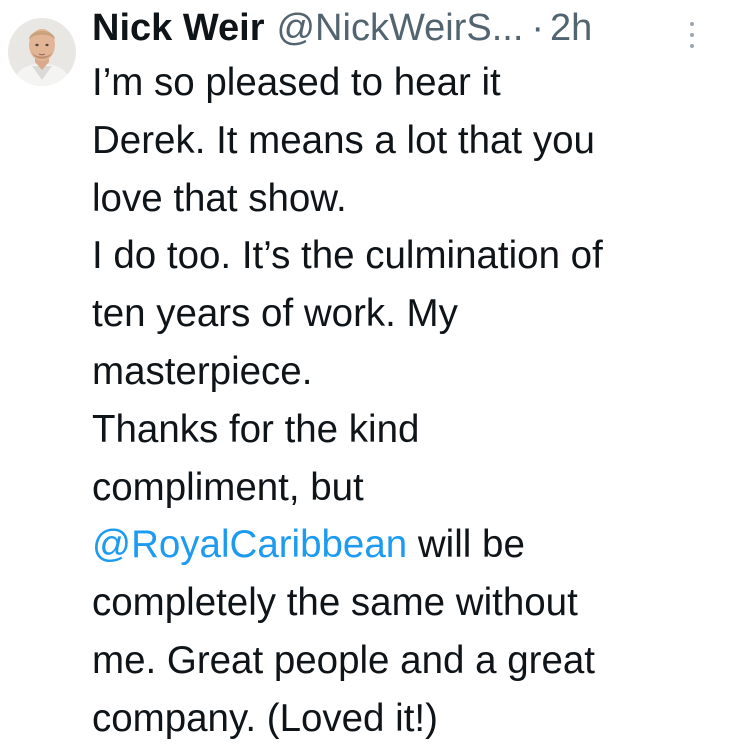 This screenshot has width=733, height=750. What do you see at coordinates (178, 28) in the screenshot?
I see `author-display-name: Nick Weir` at bounding box center [178, 28].